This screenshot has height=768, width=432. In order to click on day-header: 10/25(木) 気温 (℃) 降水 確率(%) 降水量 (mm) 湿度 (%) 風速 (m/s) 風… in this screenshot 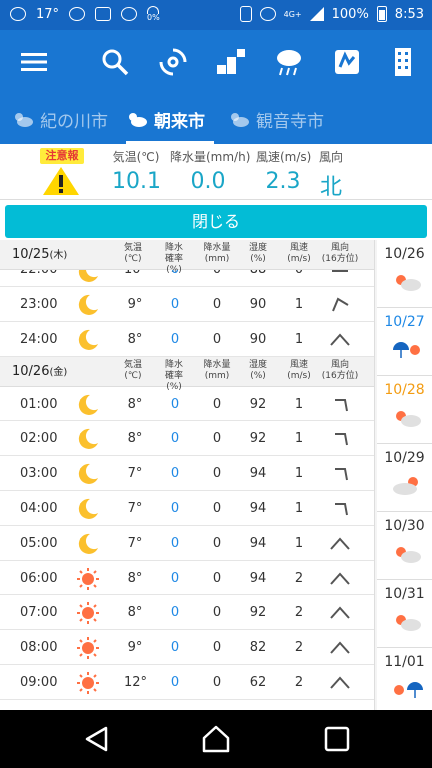, I will do `click(187, 257)`.